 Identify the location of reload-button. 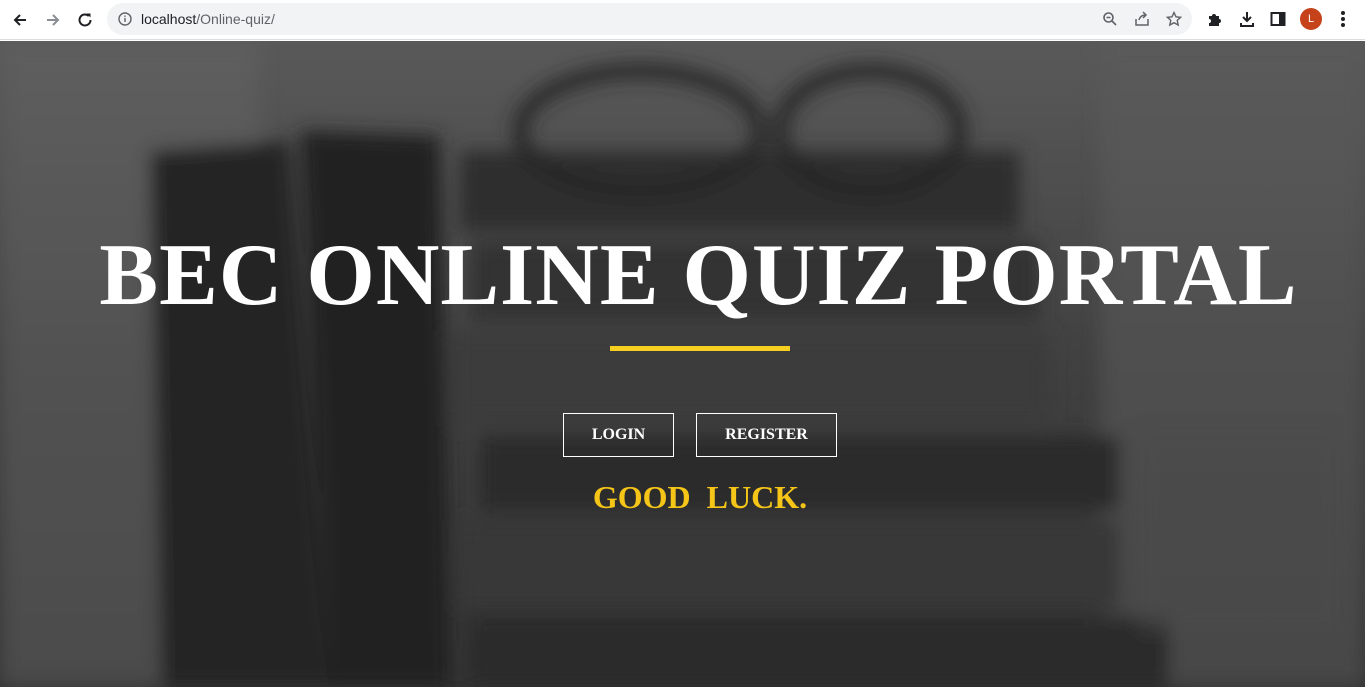
(85, 20).